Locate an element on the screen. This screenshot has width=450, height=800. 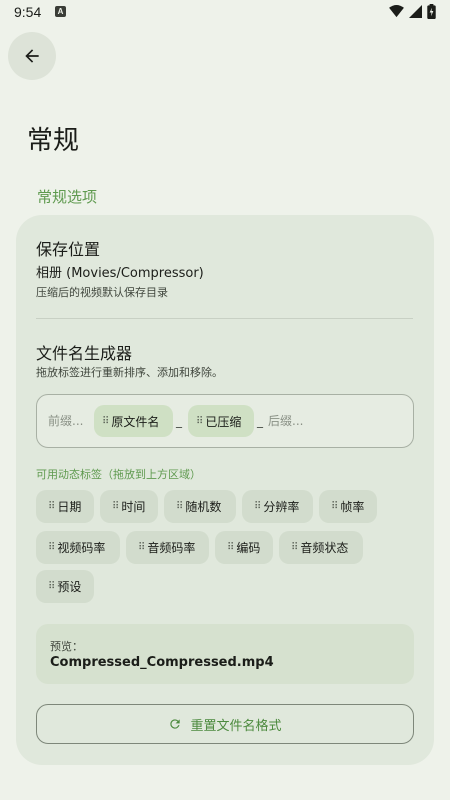
tag-label: 预设 is located at coordinates (69, 587).